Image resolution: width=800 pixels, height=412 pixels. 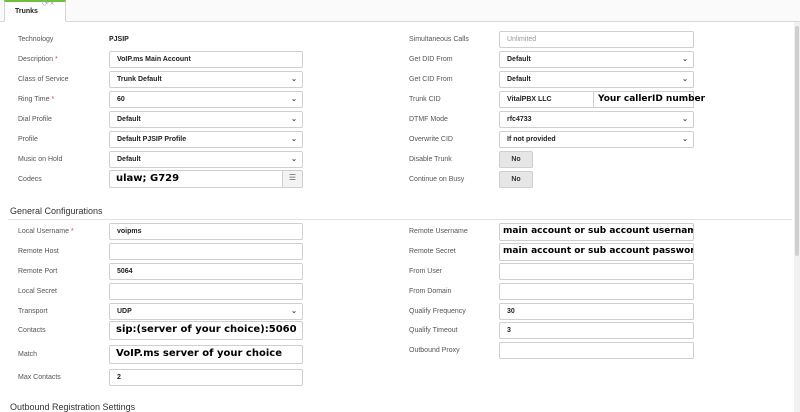 I want to click on continue-on-busy-label: Continue on Busy, so click(x=437, y=179).